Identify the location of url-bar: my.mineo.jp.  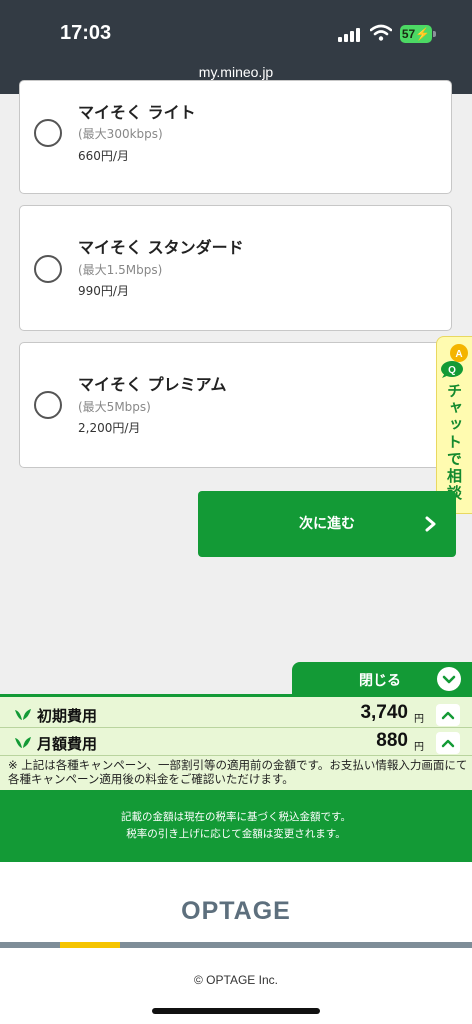
(236, 72).